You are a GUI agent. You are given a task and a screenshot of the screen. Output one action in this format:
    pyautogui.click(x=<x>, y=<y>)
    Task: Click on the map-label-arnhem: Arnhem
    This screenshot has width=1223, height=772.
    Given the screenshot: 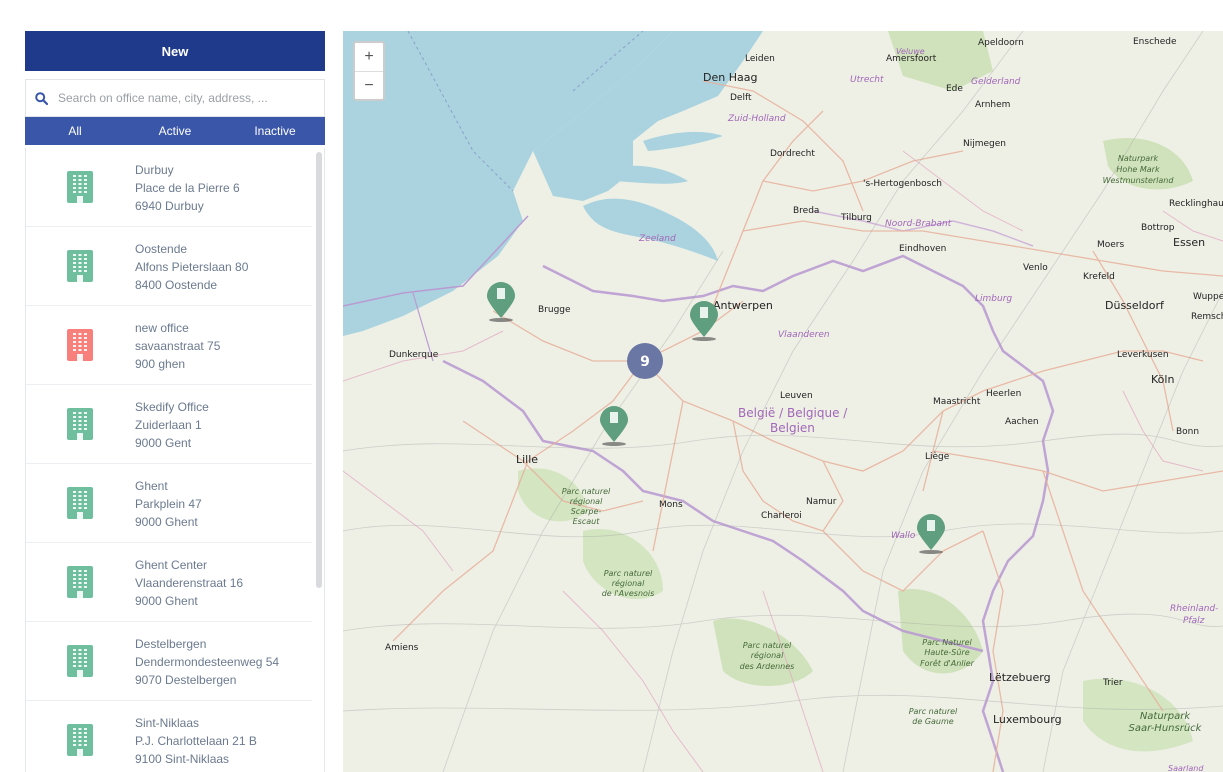 What is the action you would take?
    pyautogui.click(x=992, y=105)
    